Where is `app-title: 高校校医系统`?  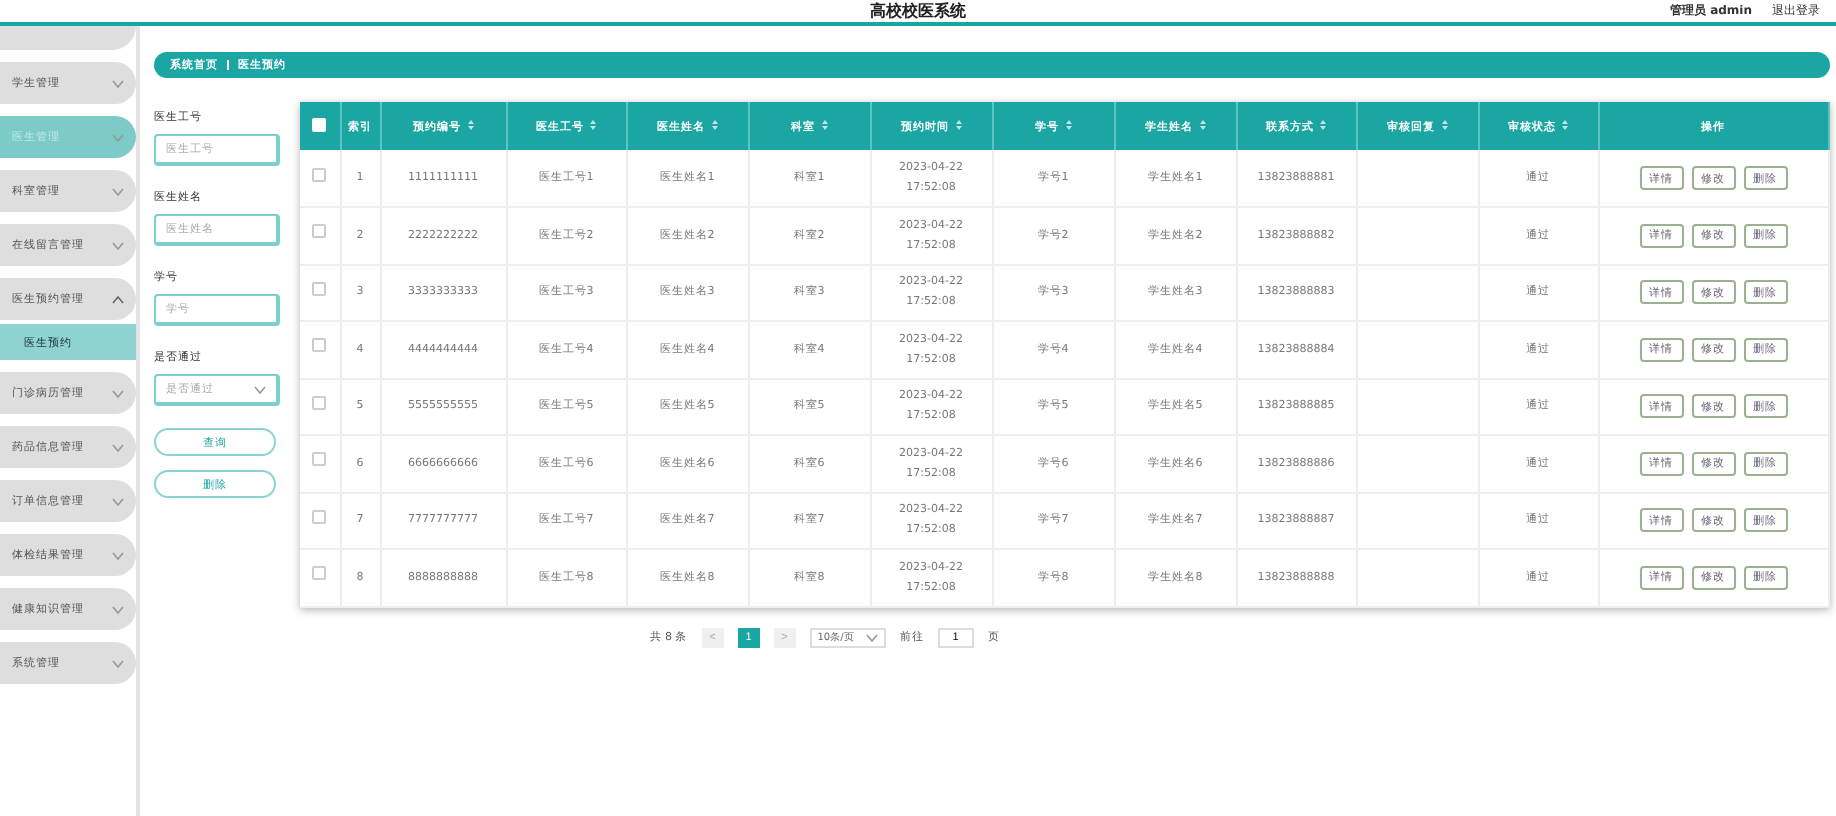
app-title: 高校校医系统 is located at coordinates (918, 11).